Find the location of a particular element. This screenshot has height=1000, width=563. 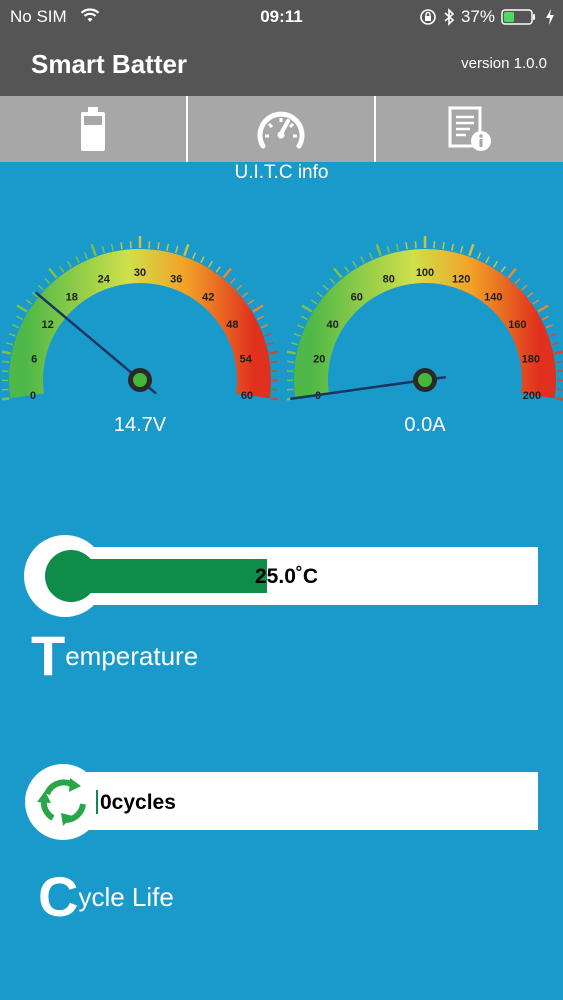

current-tick-label: 140 is located at coordinates (493, 297).